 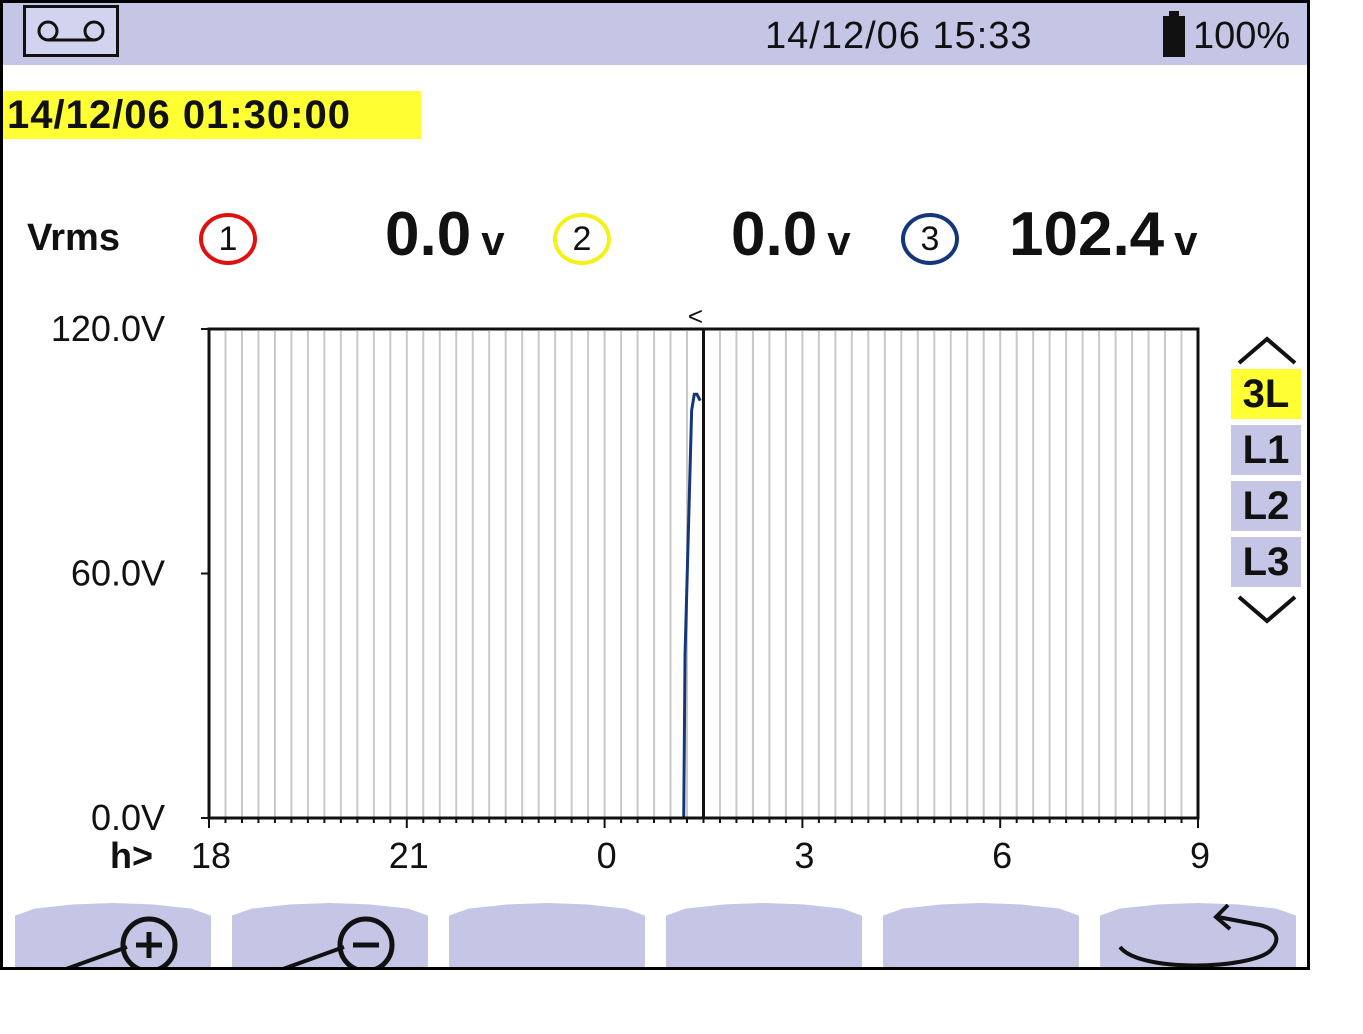 What do you see at coordinates (73, 238) in the screenshot?
I see `measurement-label: Vrms` at bounding box center [73, 238].